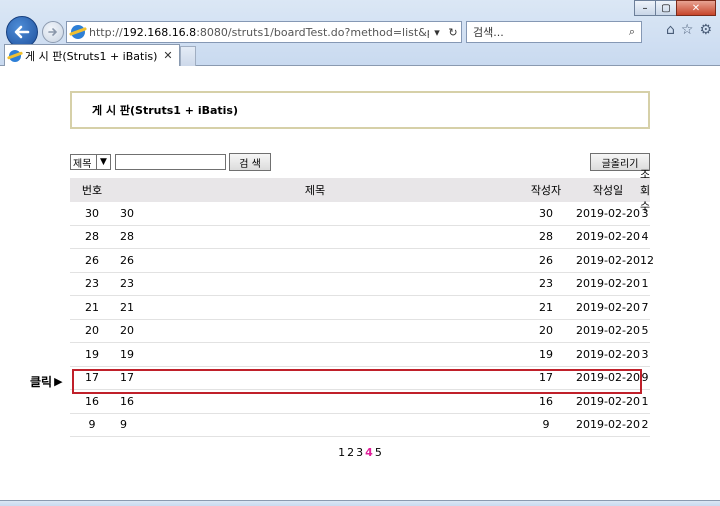 This screenshot has width=720, height=506. I want to click on favorites-star-icon: ☆, so click(687, 30).